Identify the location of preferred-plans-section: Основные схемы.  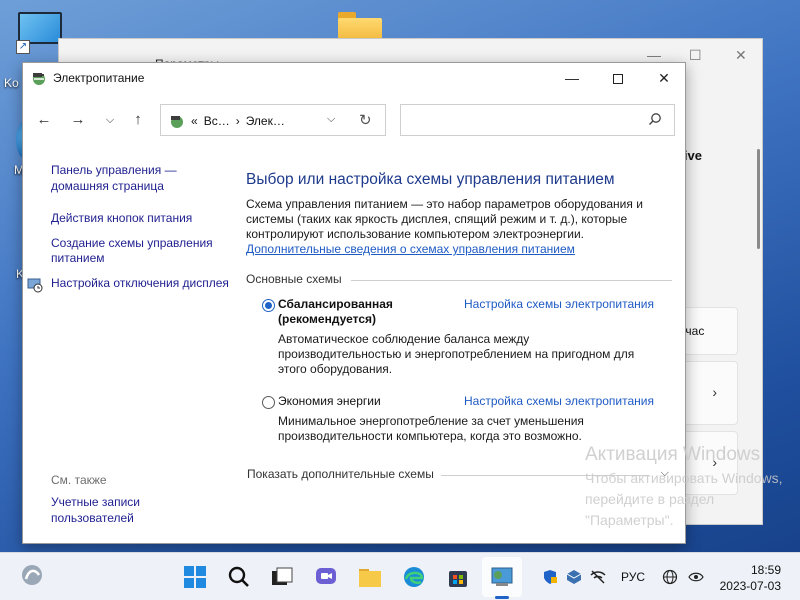
(459, 280).